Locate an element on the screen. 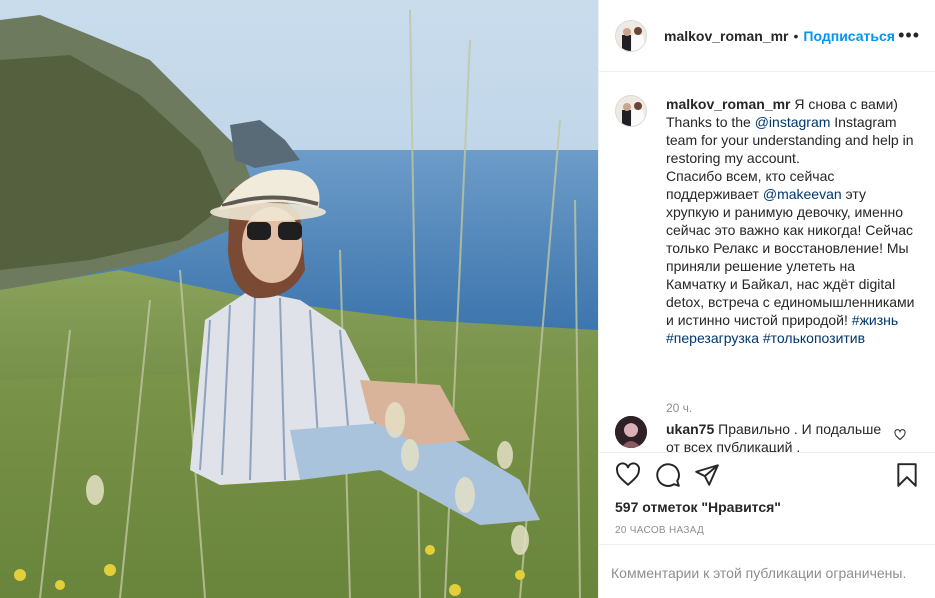 The width and height of the screenshot is (935, 598). post-header: malkov_roman_mr • Подписаться ••• is located at coordinates (767, 36).